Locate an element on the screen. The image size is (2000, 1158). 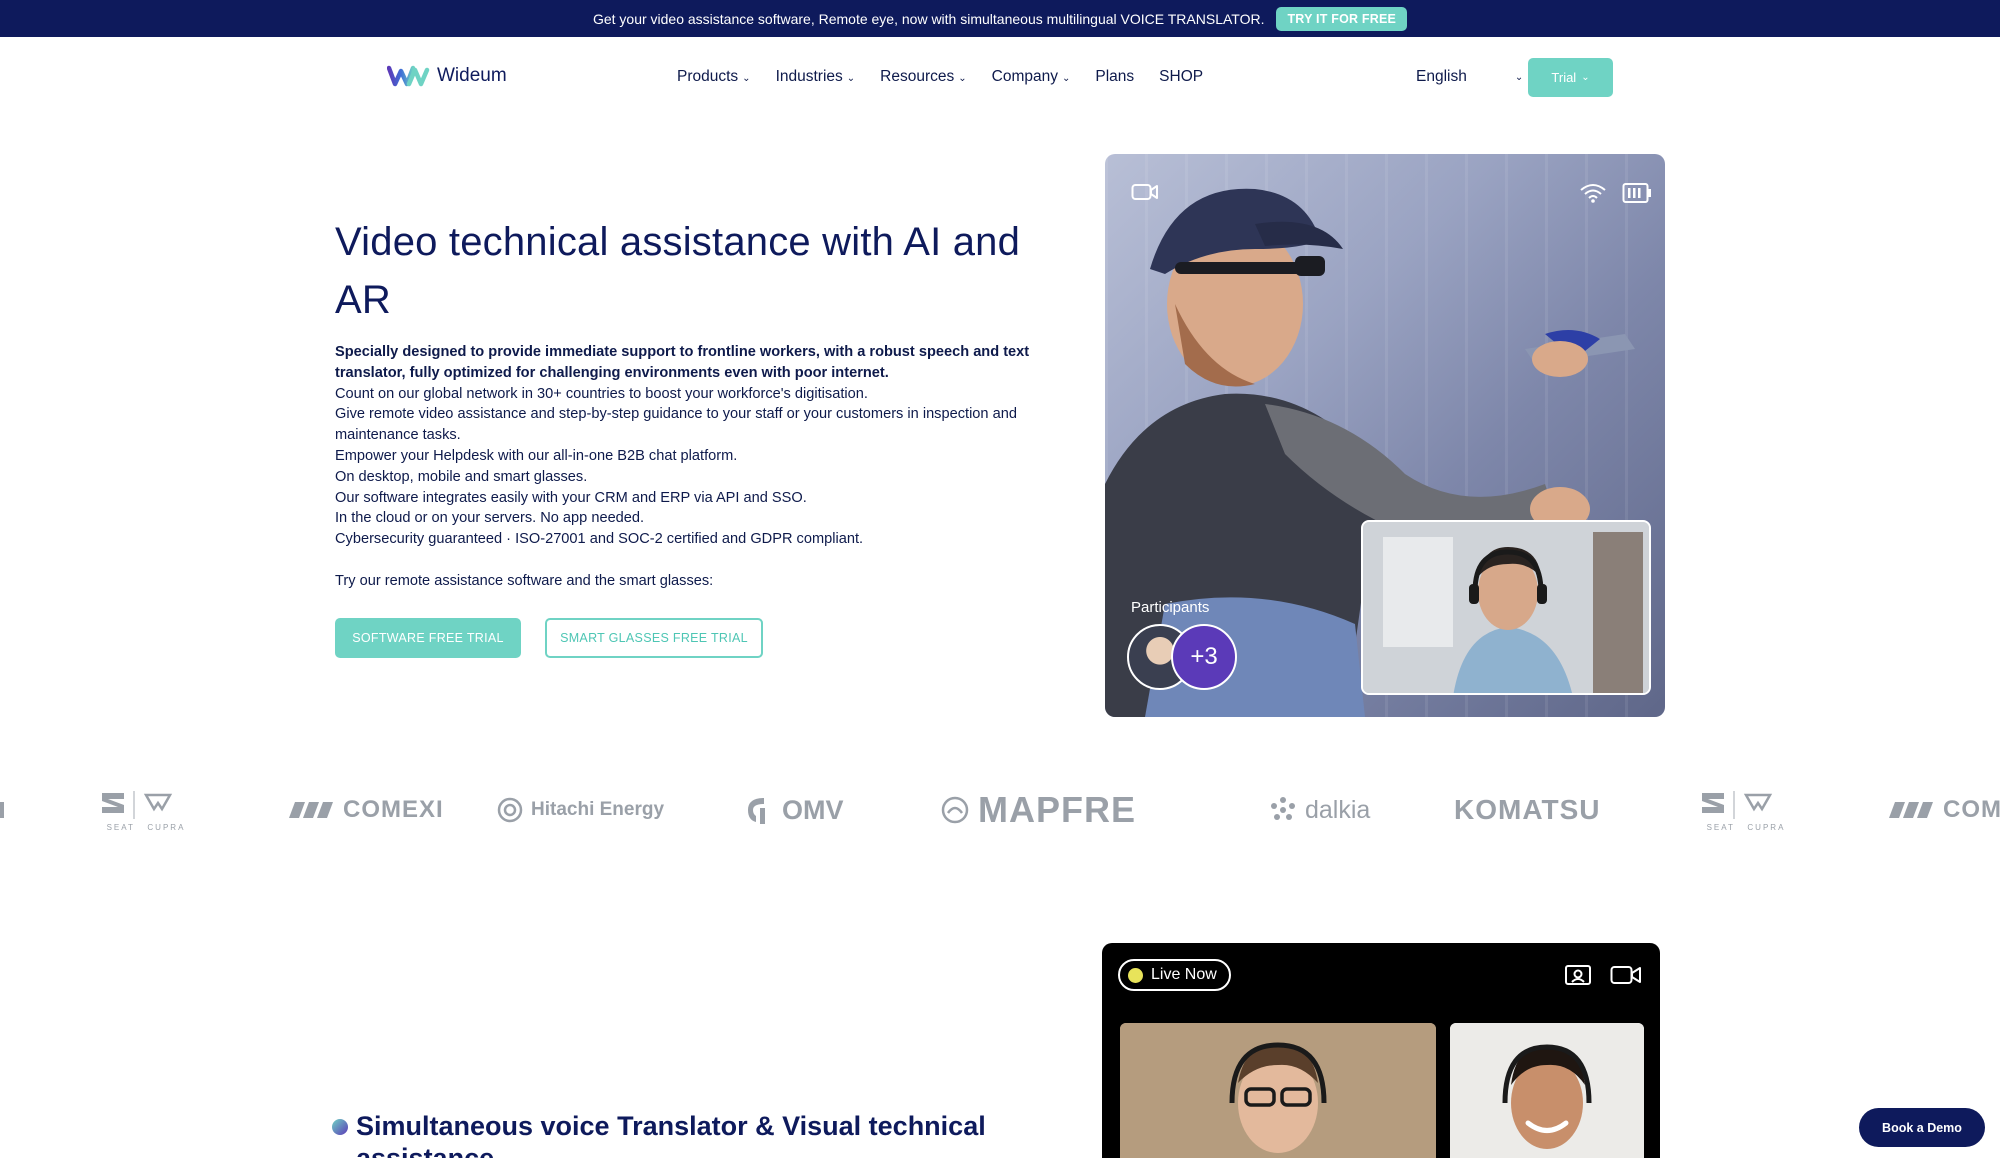
book-demo-button: Book a Demo is located at coordinates (1922, 1127).